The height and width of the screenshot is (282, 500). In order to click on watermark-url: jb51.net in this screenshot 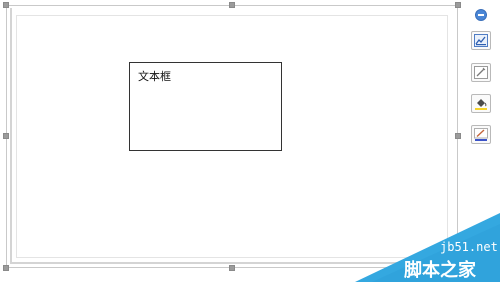, I will do `click(469, 247)`.